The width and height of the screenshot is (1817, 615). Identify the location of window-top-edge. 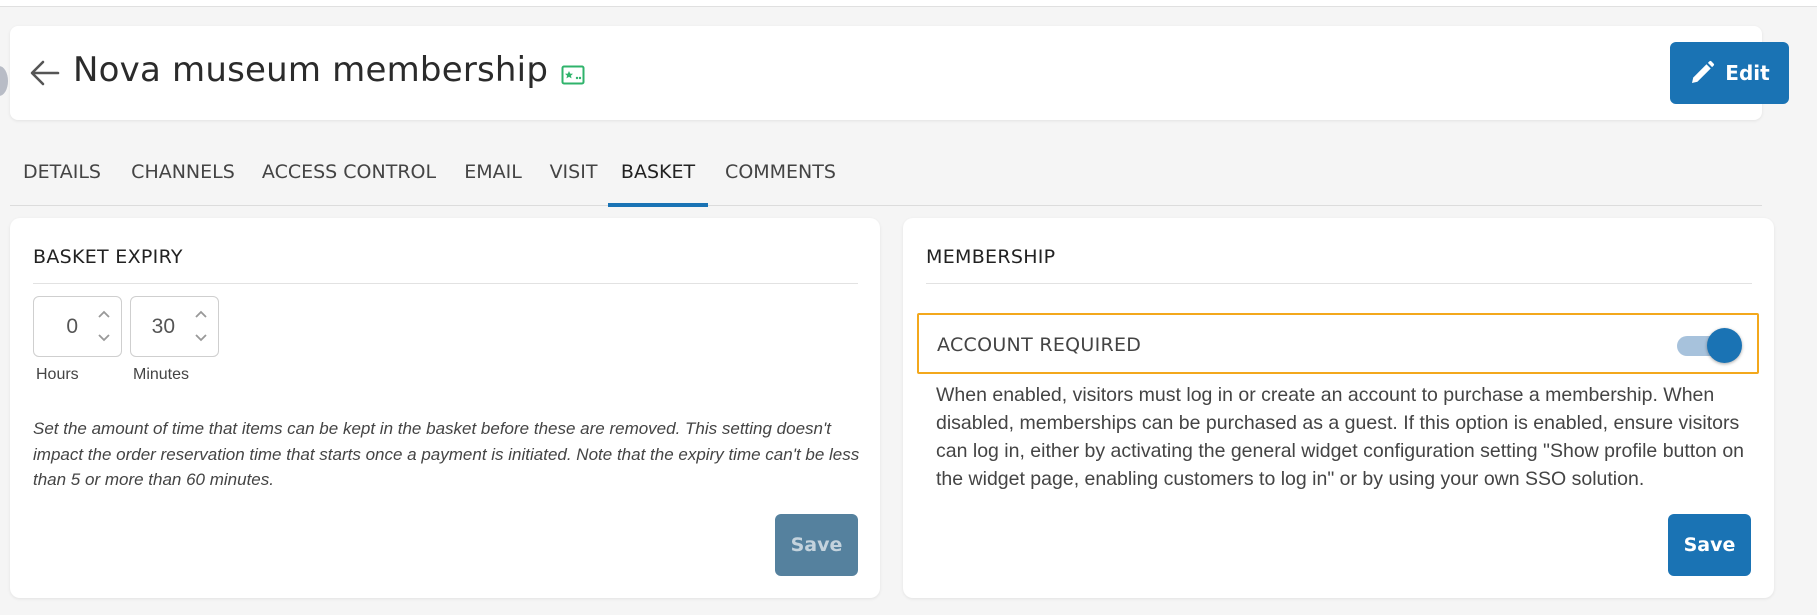
(908, 3).